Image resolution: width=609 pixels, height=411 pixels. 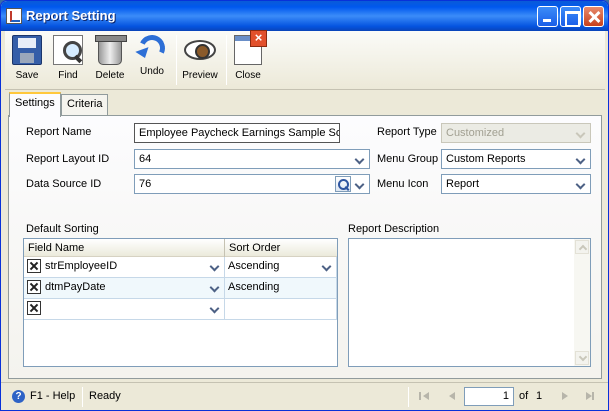 I want to click on preview-button: Preview, so click(x=200, y=60).